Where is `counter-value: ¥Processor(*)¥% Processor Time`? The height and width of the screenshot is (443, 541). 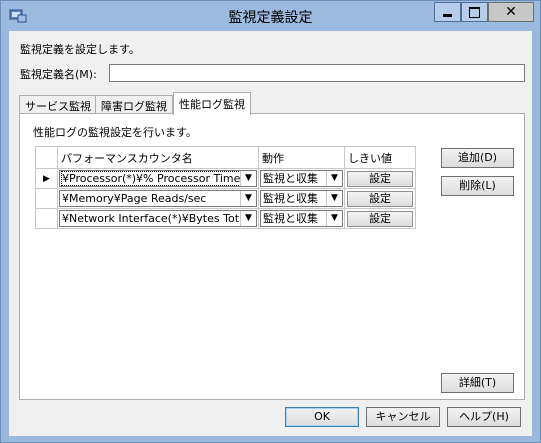 counter-value: ¥Processor(*)¥% Processor Time is located at coordinates (151, 178).